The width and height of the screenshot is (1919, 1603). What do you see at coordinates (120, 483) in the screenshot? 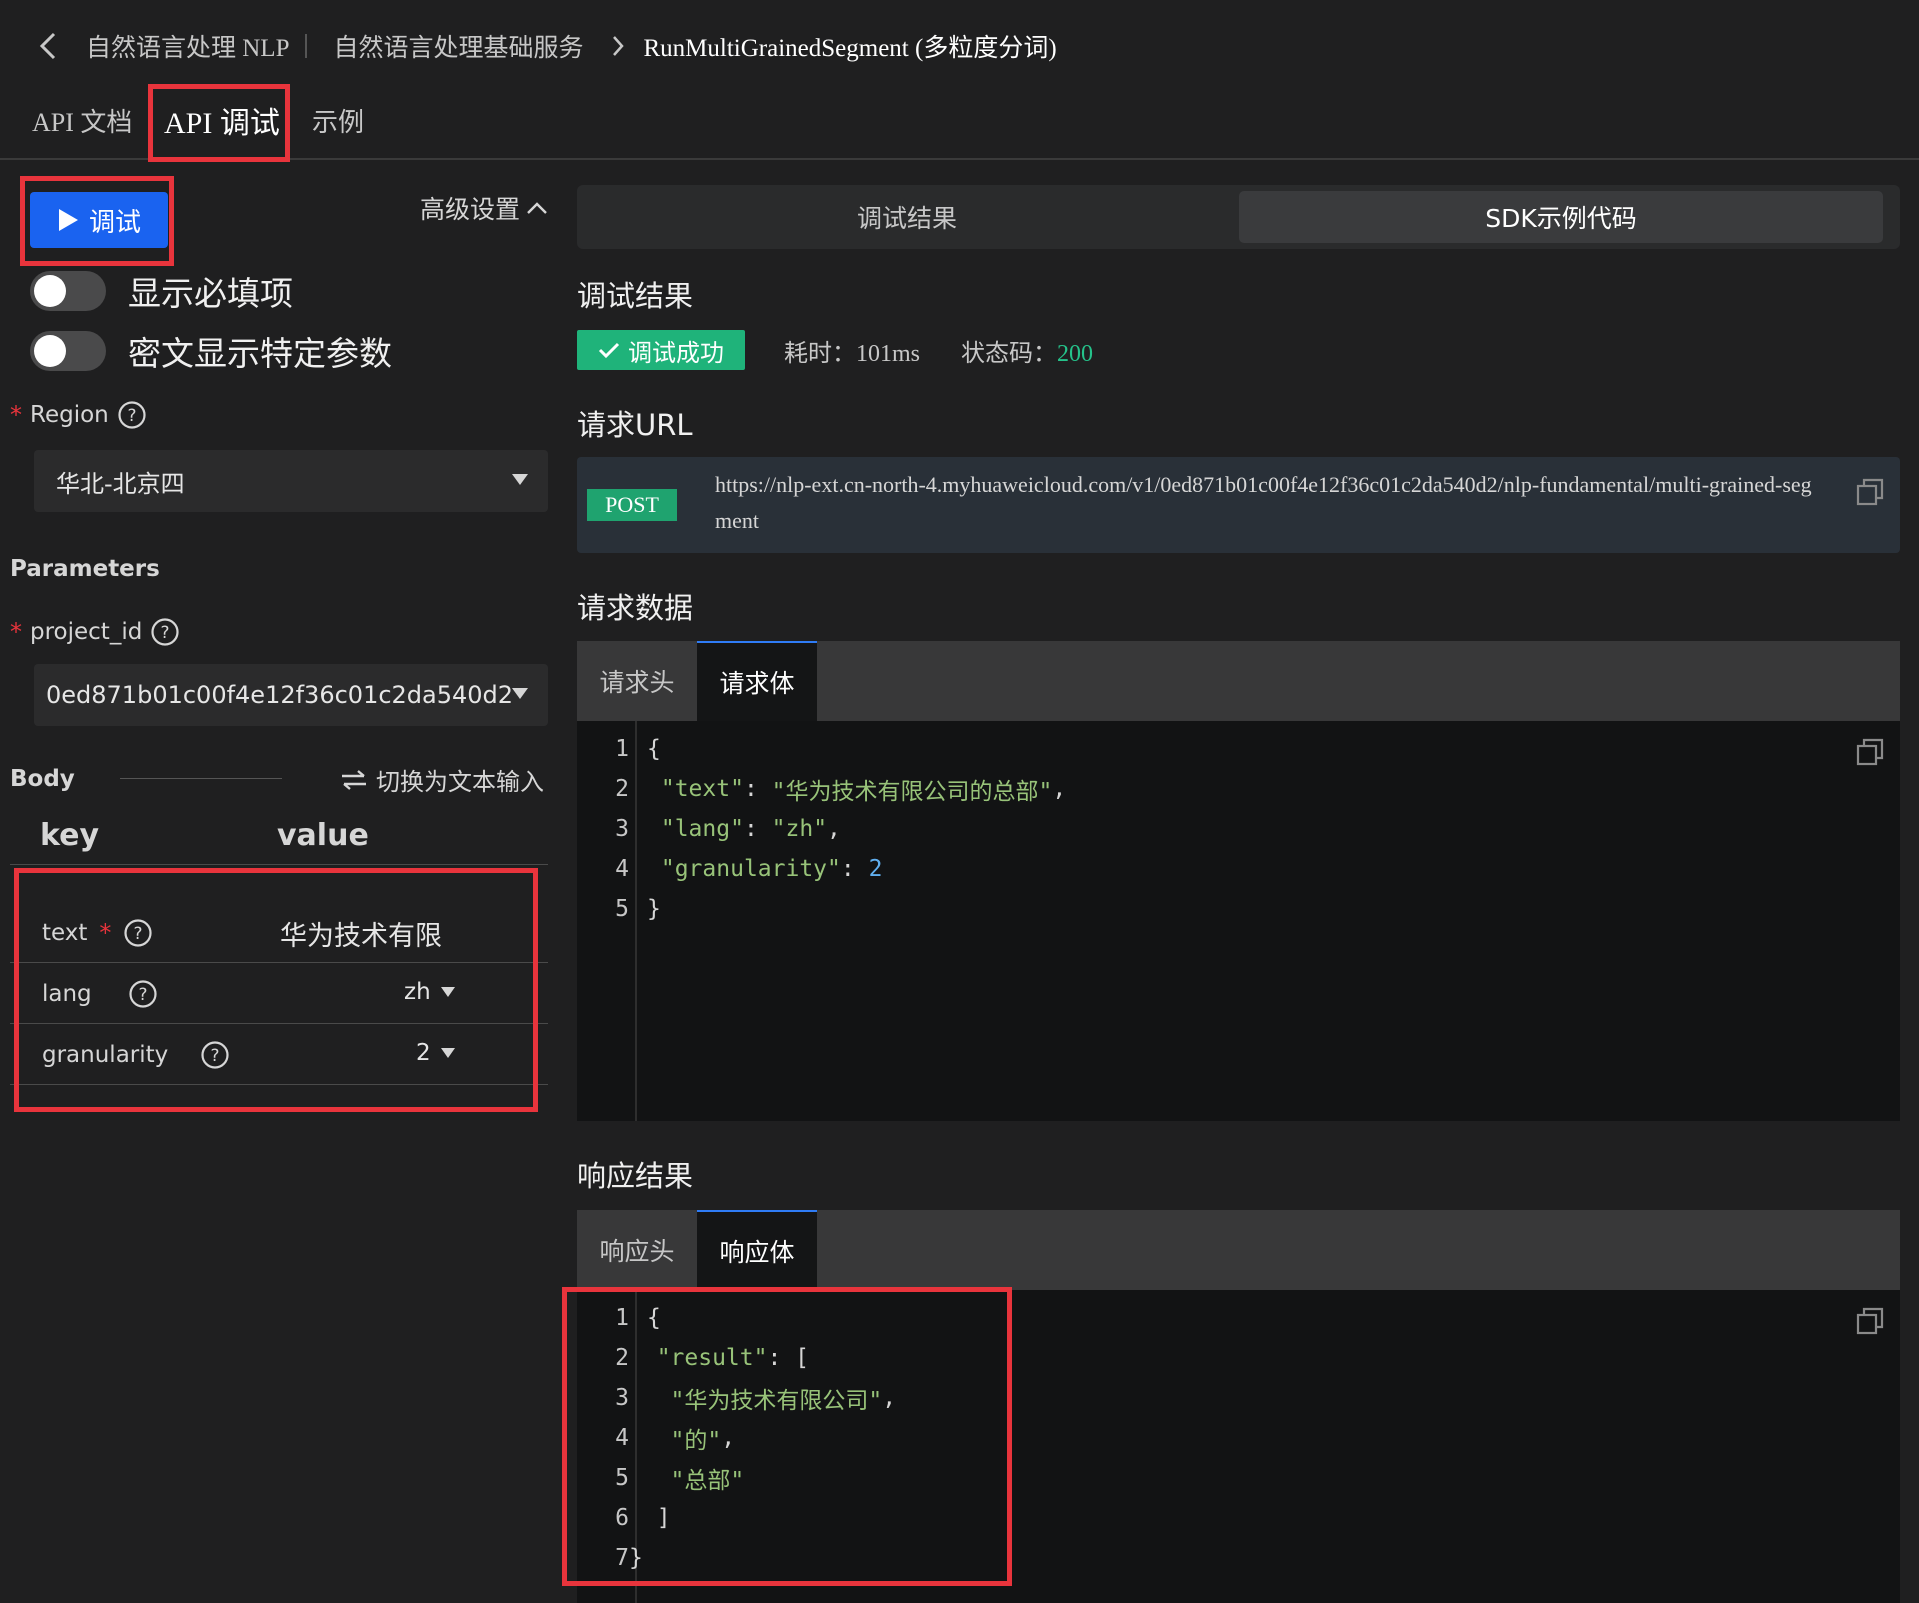
I see `region-value: 华北-北京四` at bounding box center [120, 483].